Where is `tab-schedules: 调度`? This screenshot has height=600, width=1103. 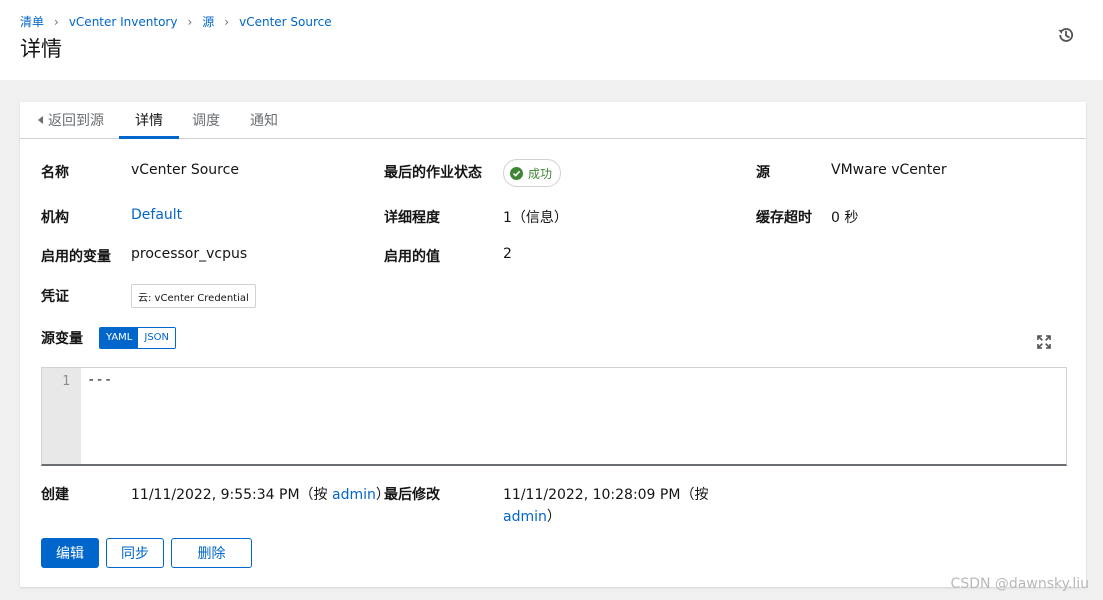 tab-schedules: 调度 is located at coordinates (206, 120).